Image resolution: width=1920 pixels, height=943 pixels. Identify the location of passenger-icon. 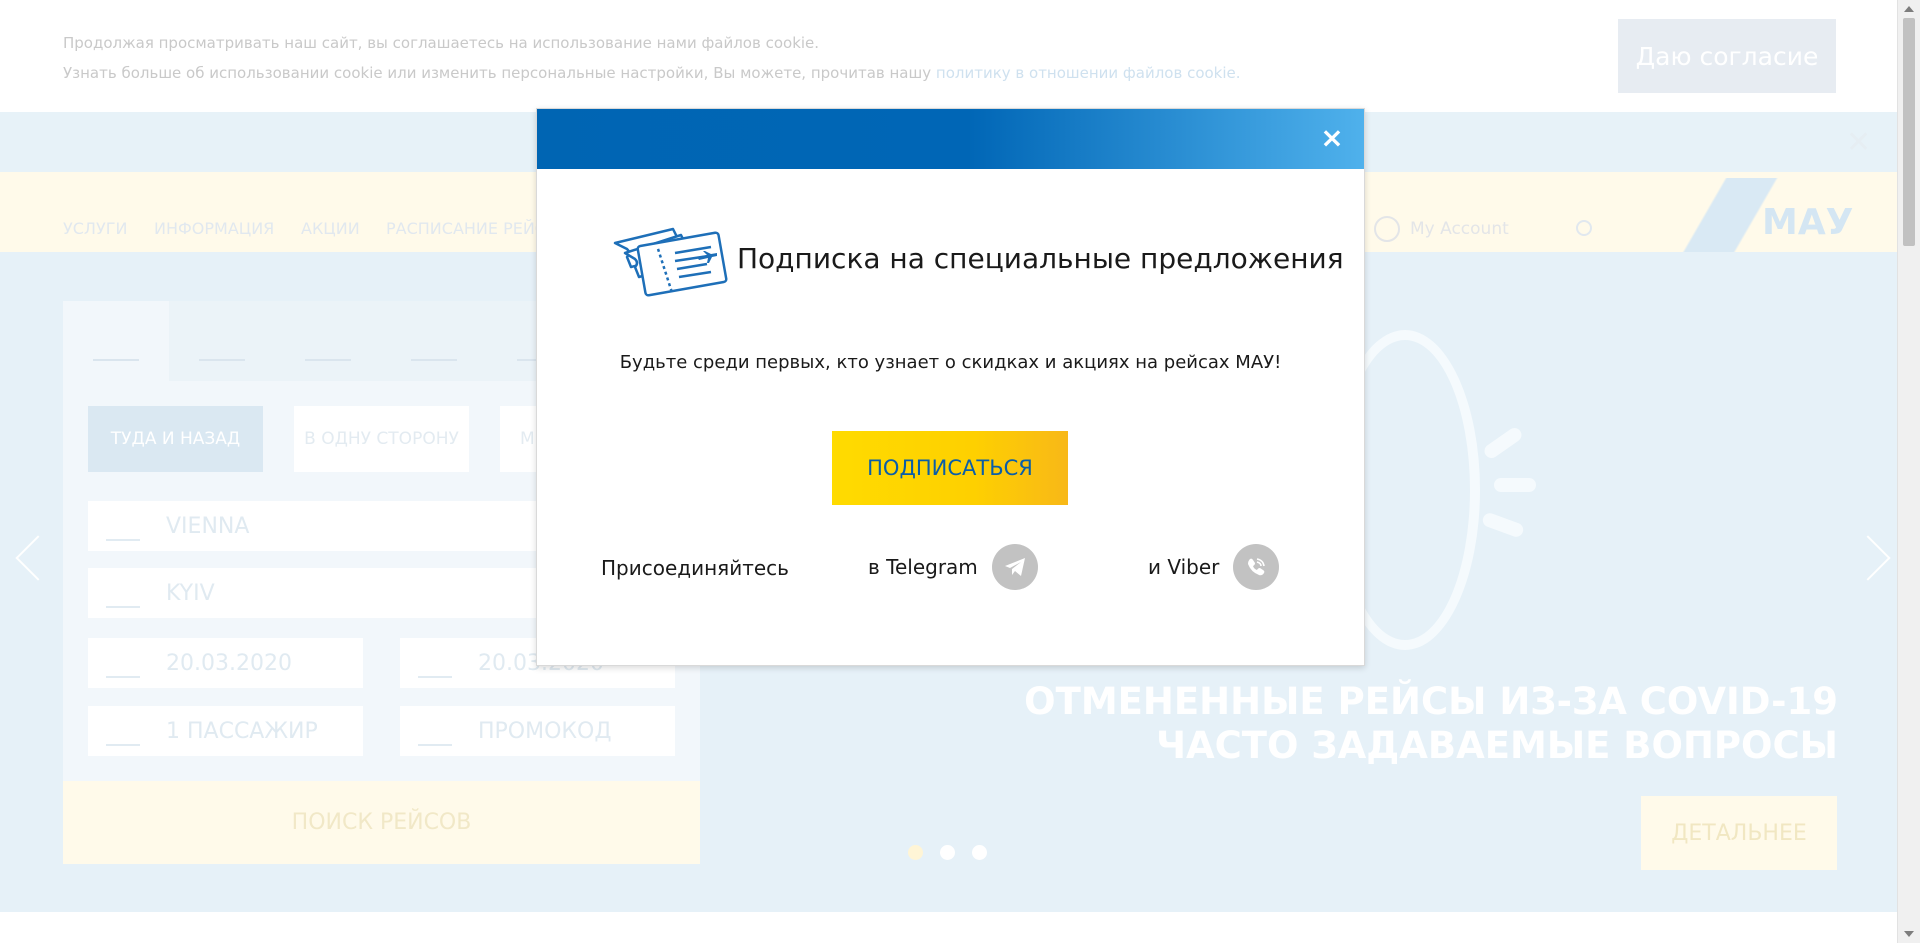
(123, 731).